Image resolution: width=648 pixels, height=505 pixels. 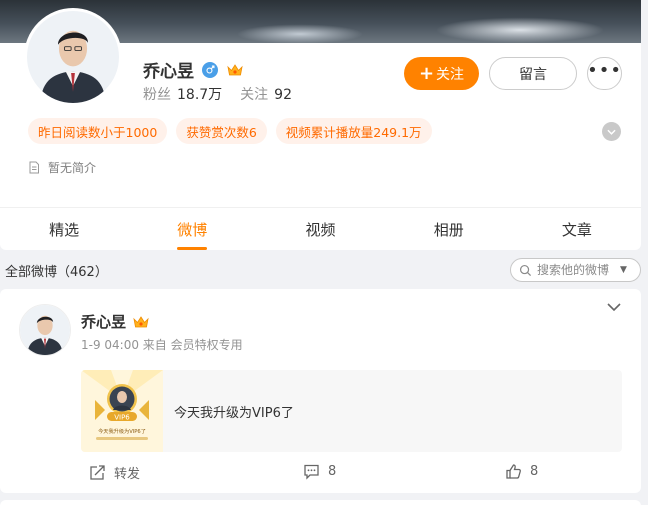 I want to click on follow-button: + 关注, so click(x=441, y=73).